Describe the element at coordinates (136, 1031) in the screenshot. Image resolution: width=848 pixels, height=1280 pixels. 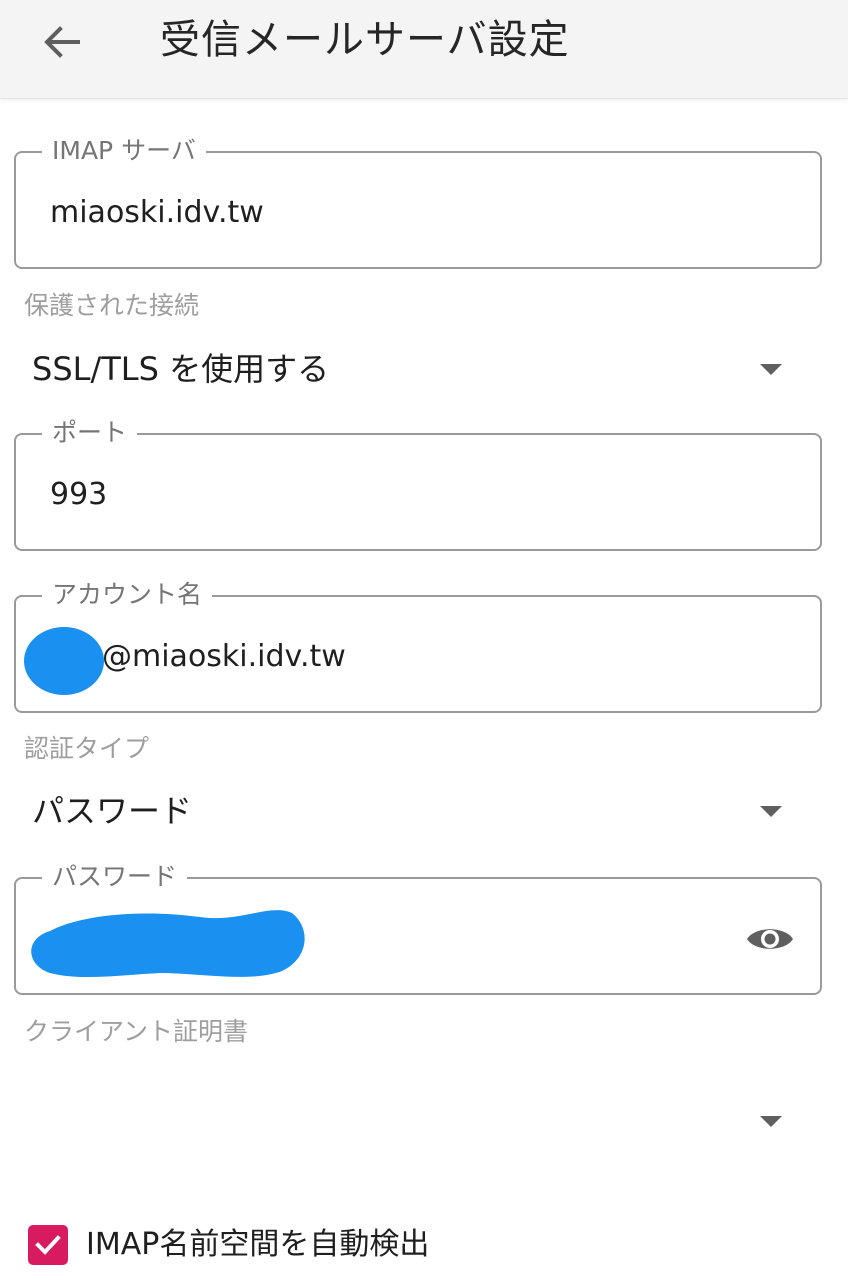
I see `client-cert-label: クライアント証明書` at that location.